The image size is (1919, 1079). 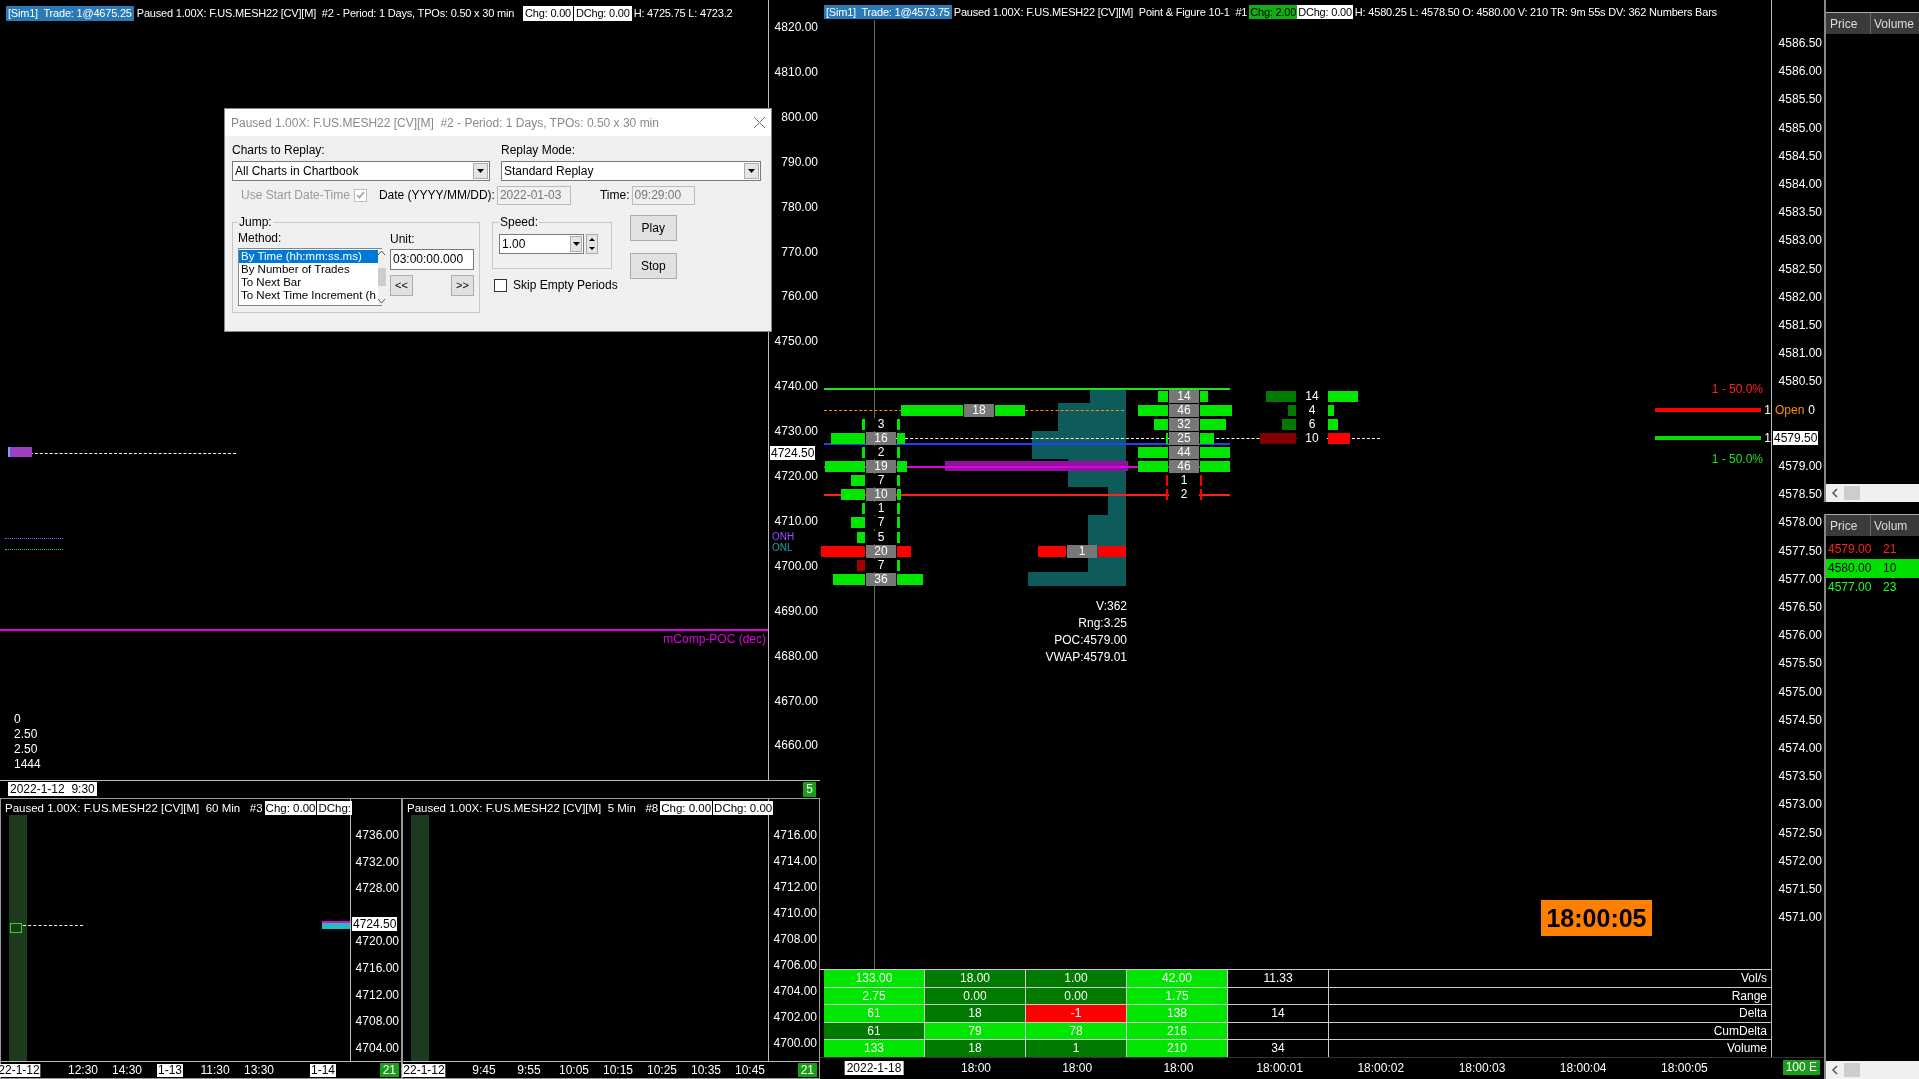 I want to click on bar-counter: 21, so click(x=807, y=1070).